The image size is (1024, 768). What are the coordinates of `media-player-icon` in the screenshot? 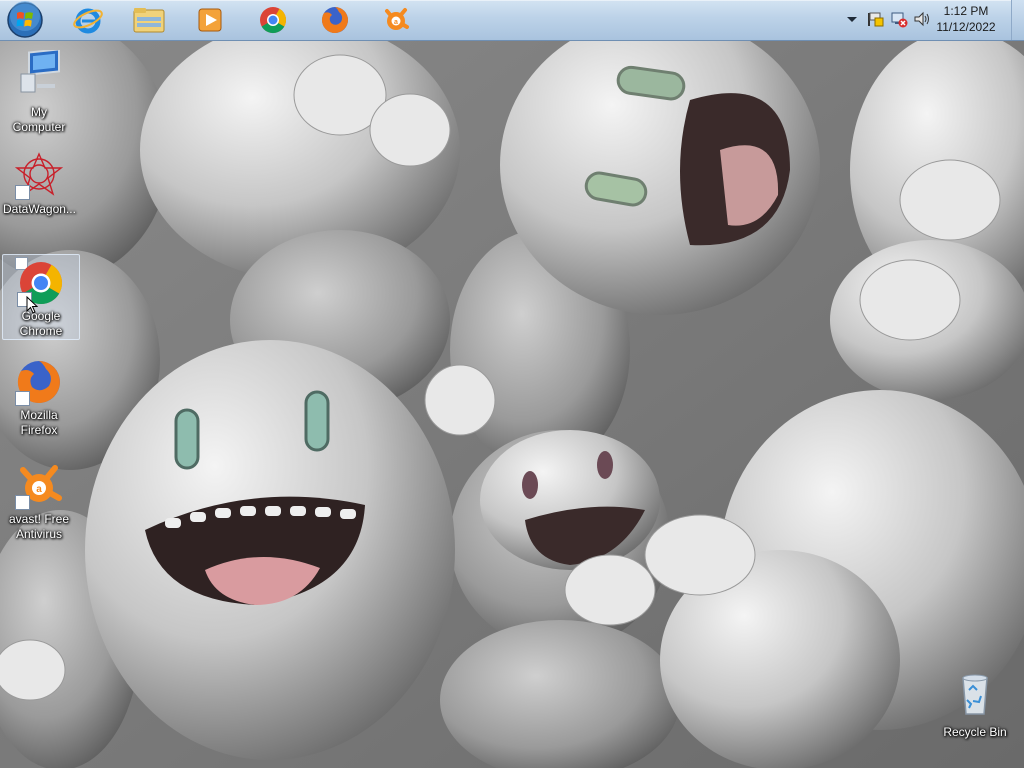 It's located at (210, 20).